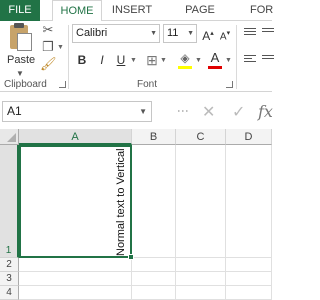 This screenshot has width=320, height=300. I want to click on fill-handle, so click(131, 257).